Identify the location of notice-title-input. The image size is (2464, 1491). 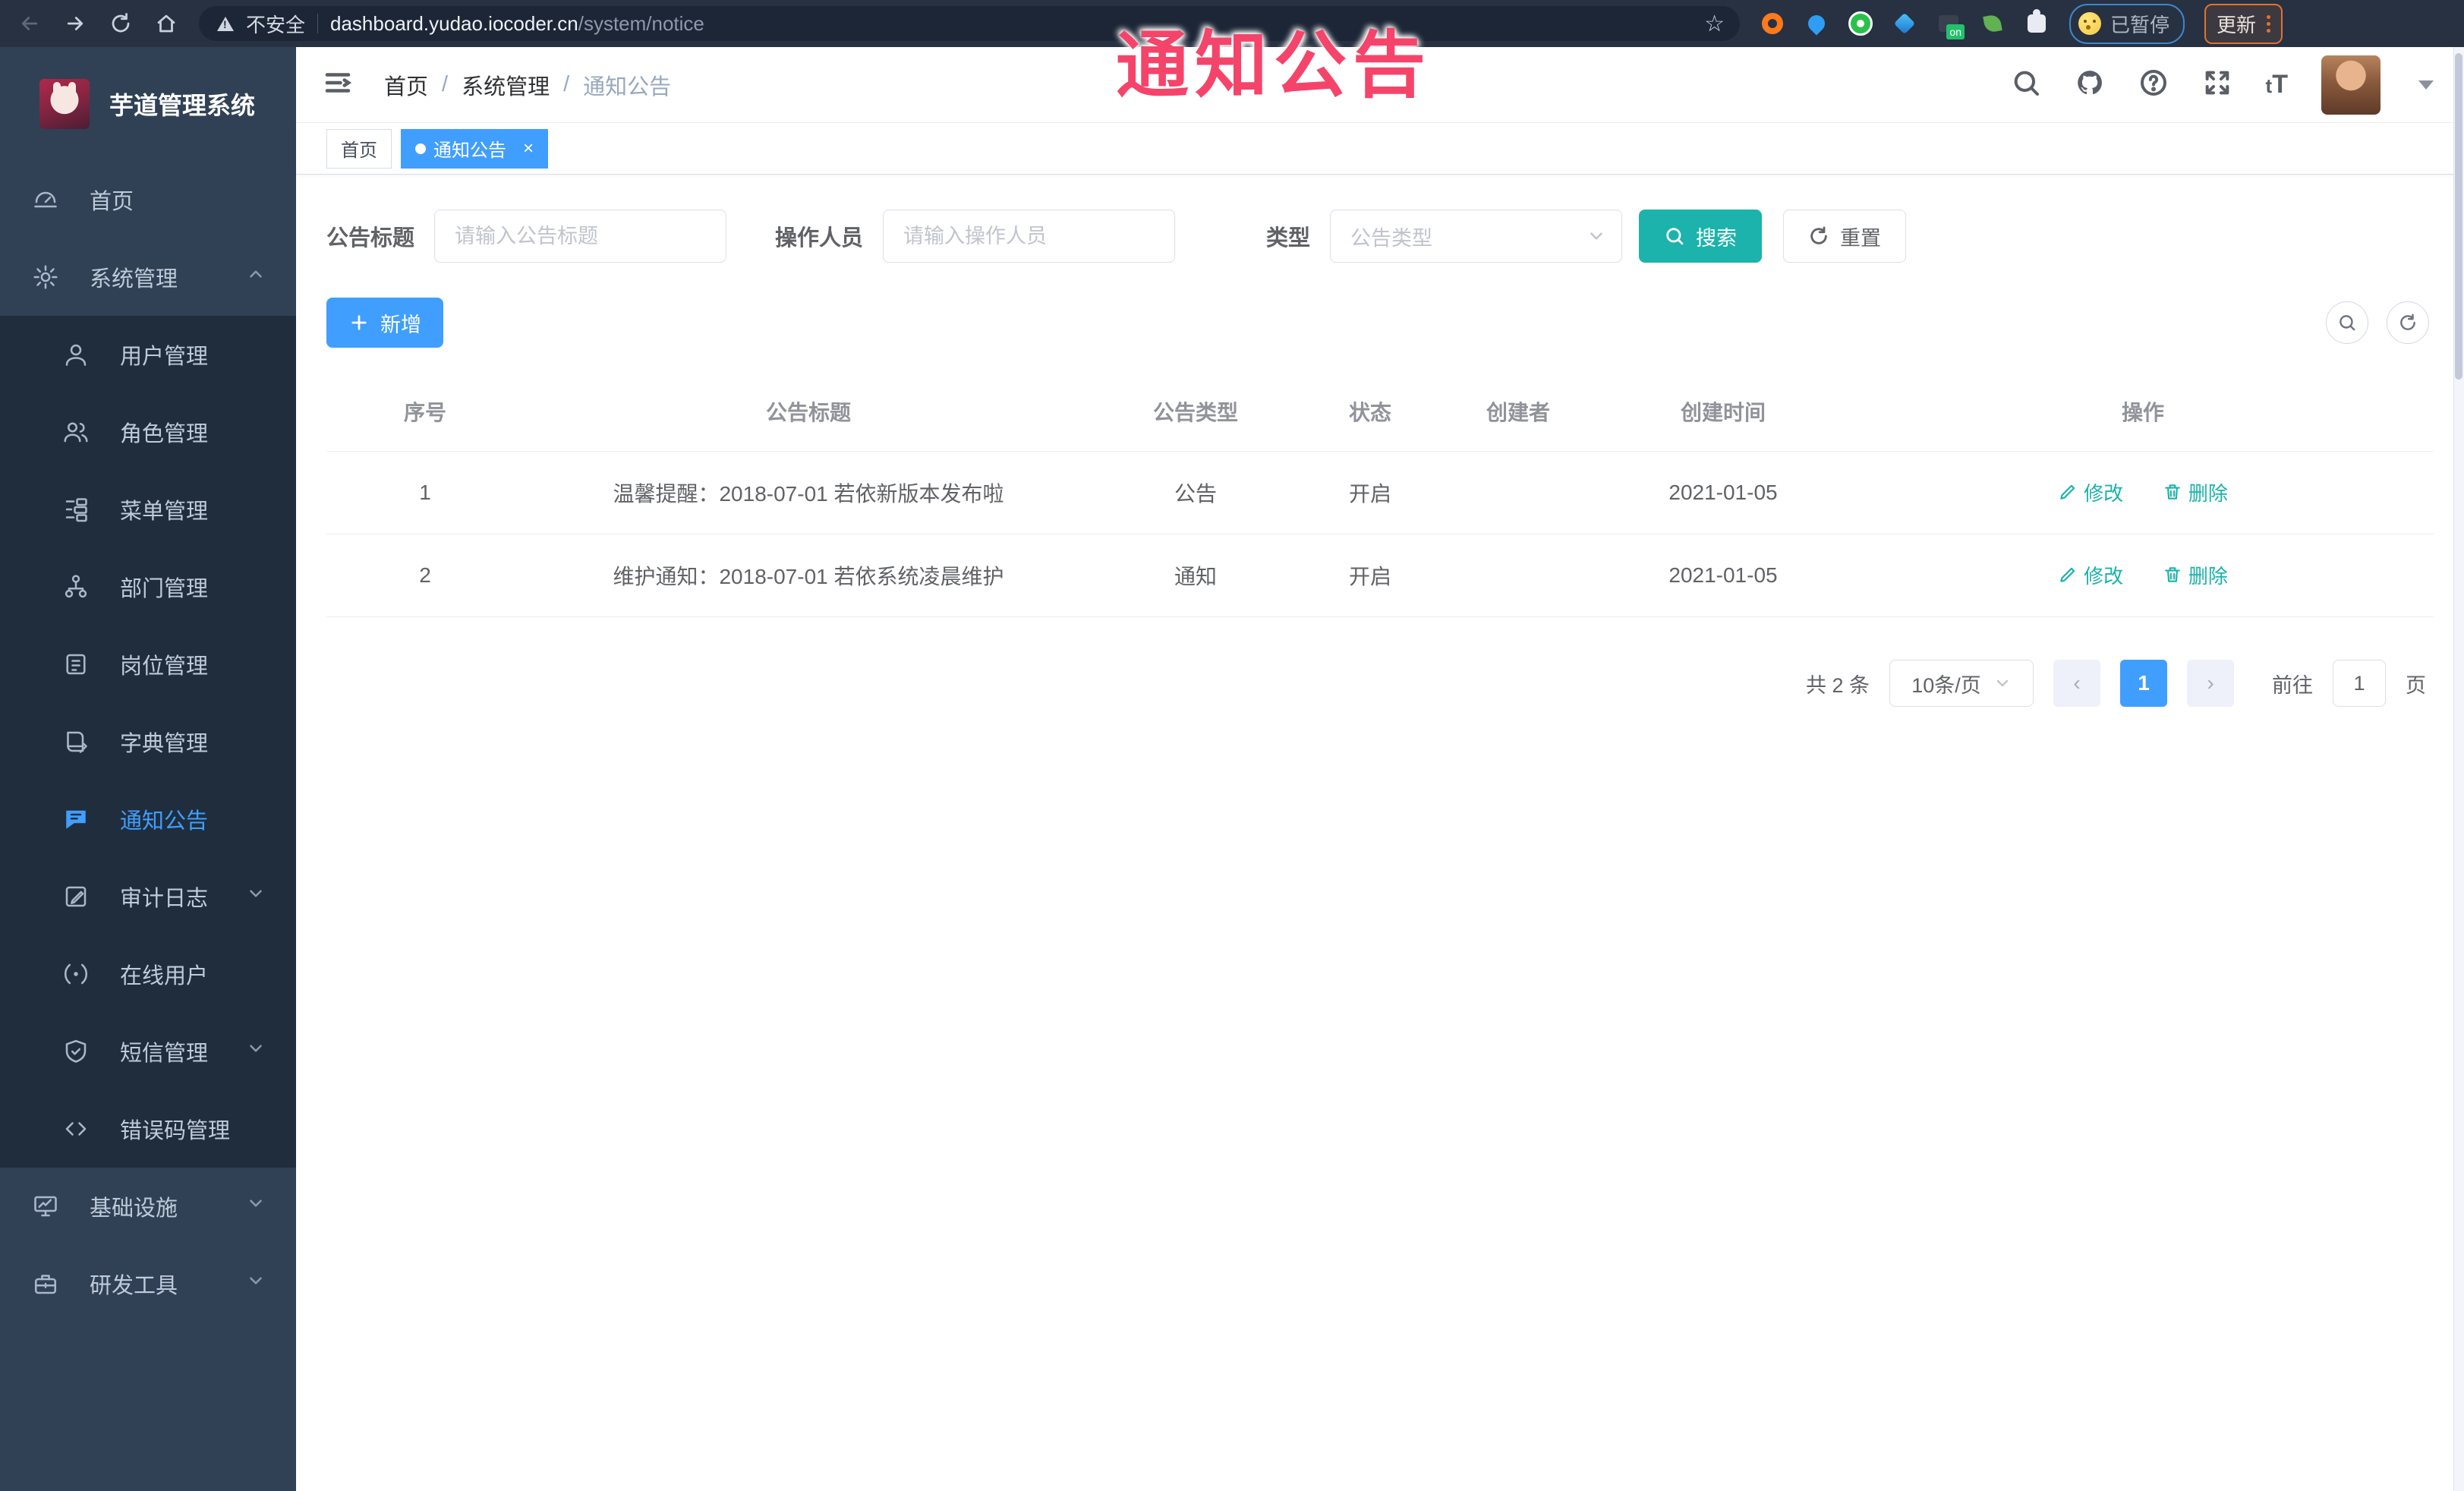
(580, 237).